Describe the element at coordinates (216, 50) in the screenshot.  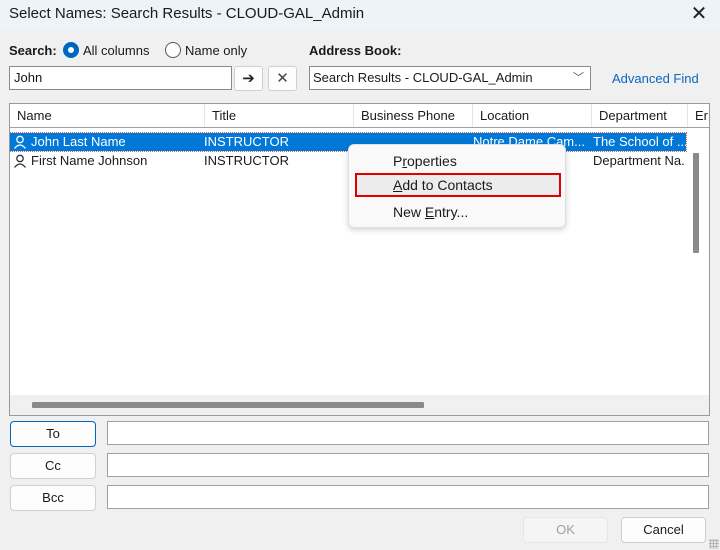
I see `radio-name-only-label: Name only` at that location.